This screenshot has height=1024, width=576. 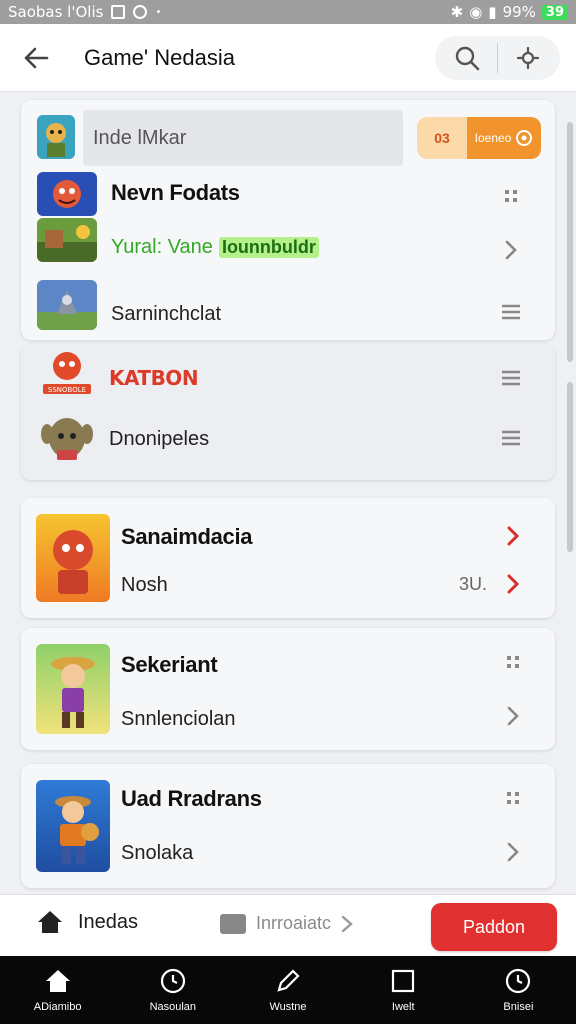 What do you see at coordinates (288, 1007) in the screenshot?
I see `nav-label: Wustne` at bounding box center [288, 1007].